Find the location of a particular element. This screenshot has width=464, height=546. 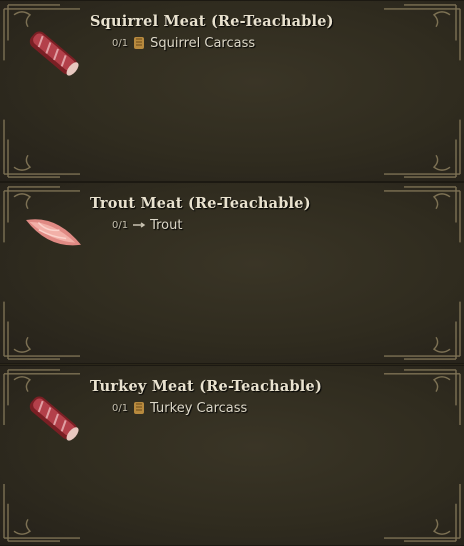

material-name: Squirrel Carcass is located at coordinates (203, 43).